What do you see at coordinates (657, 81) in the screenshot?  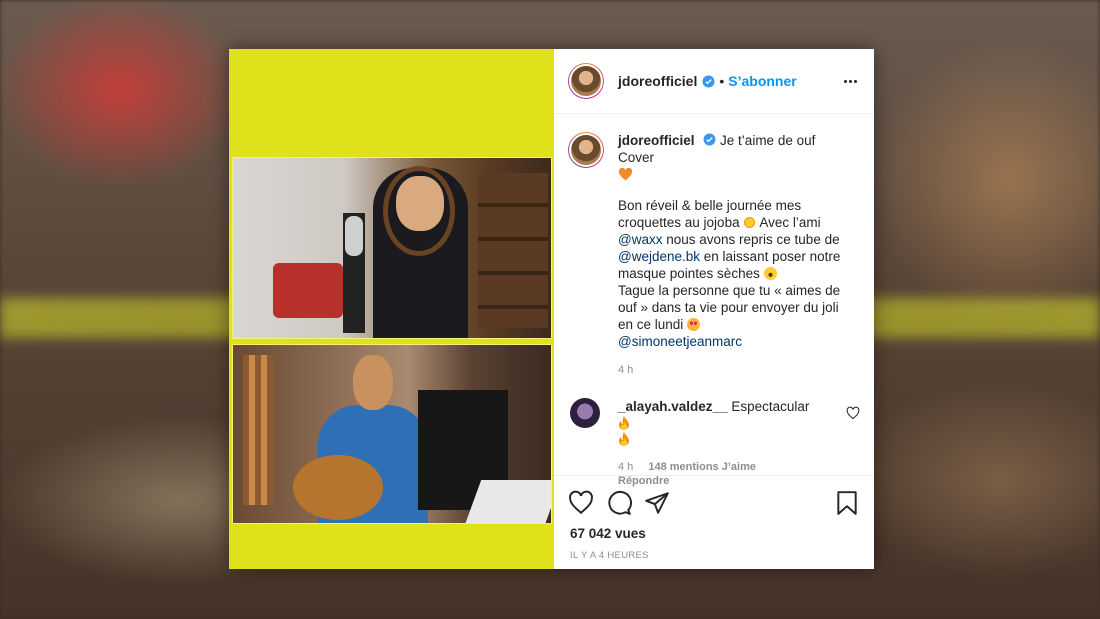 I see `author-username: jdoreofficiel` at bounding box center [657, 81].